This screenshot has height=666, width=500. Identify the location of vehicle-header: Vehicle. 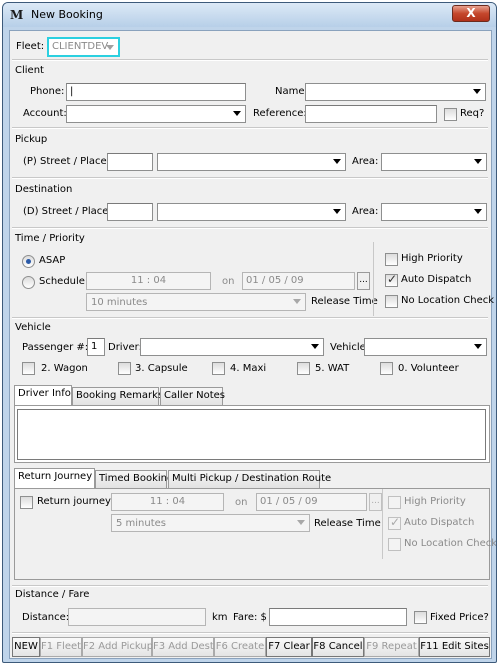
(33, 327).